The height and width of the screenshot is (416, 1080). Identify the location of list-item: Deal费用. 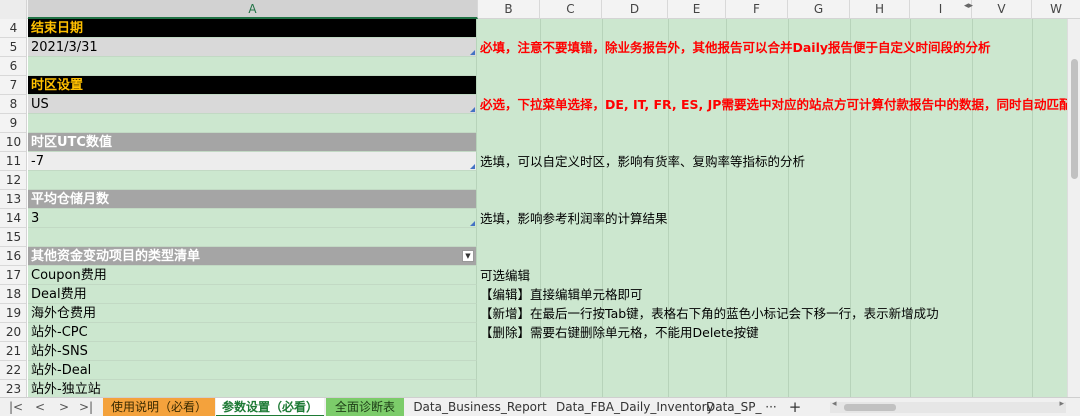
(252, 294).